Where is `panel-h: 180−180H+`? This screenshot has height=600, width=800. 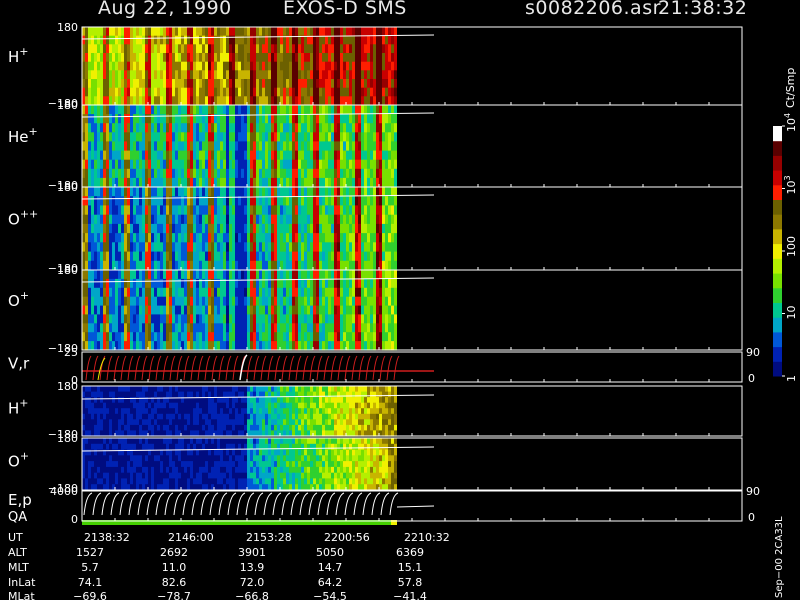 panel-h: 180−180H+ is located at coordinates (375, 65).